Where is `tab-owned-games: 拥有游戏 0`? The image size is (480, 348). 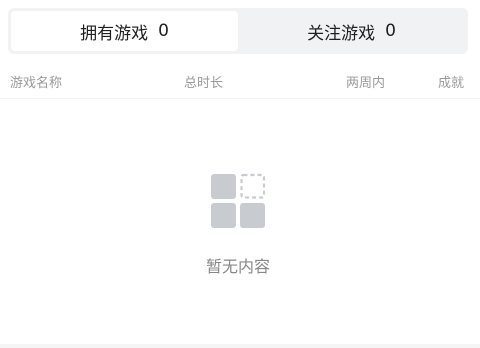 tab-owned-games: 拥有游戏 0 is located at coordinates (124, 31).